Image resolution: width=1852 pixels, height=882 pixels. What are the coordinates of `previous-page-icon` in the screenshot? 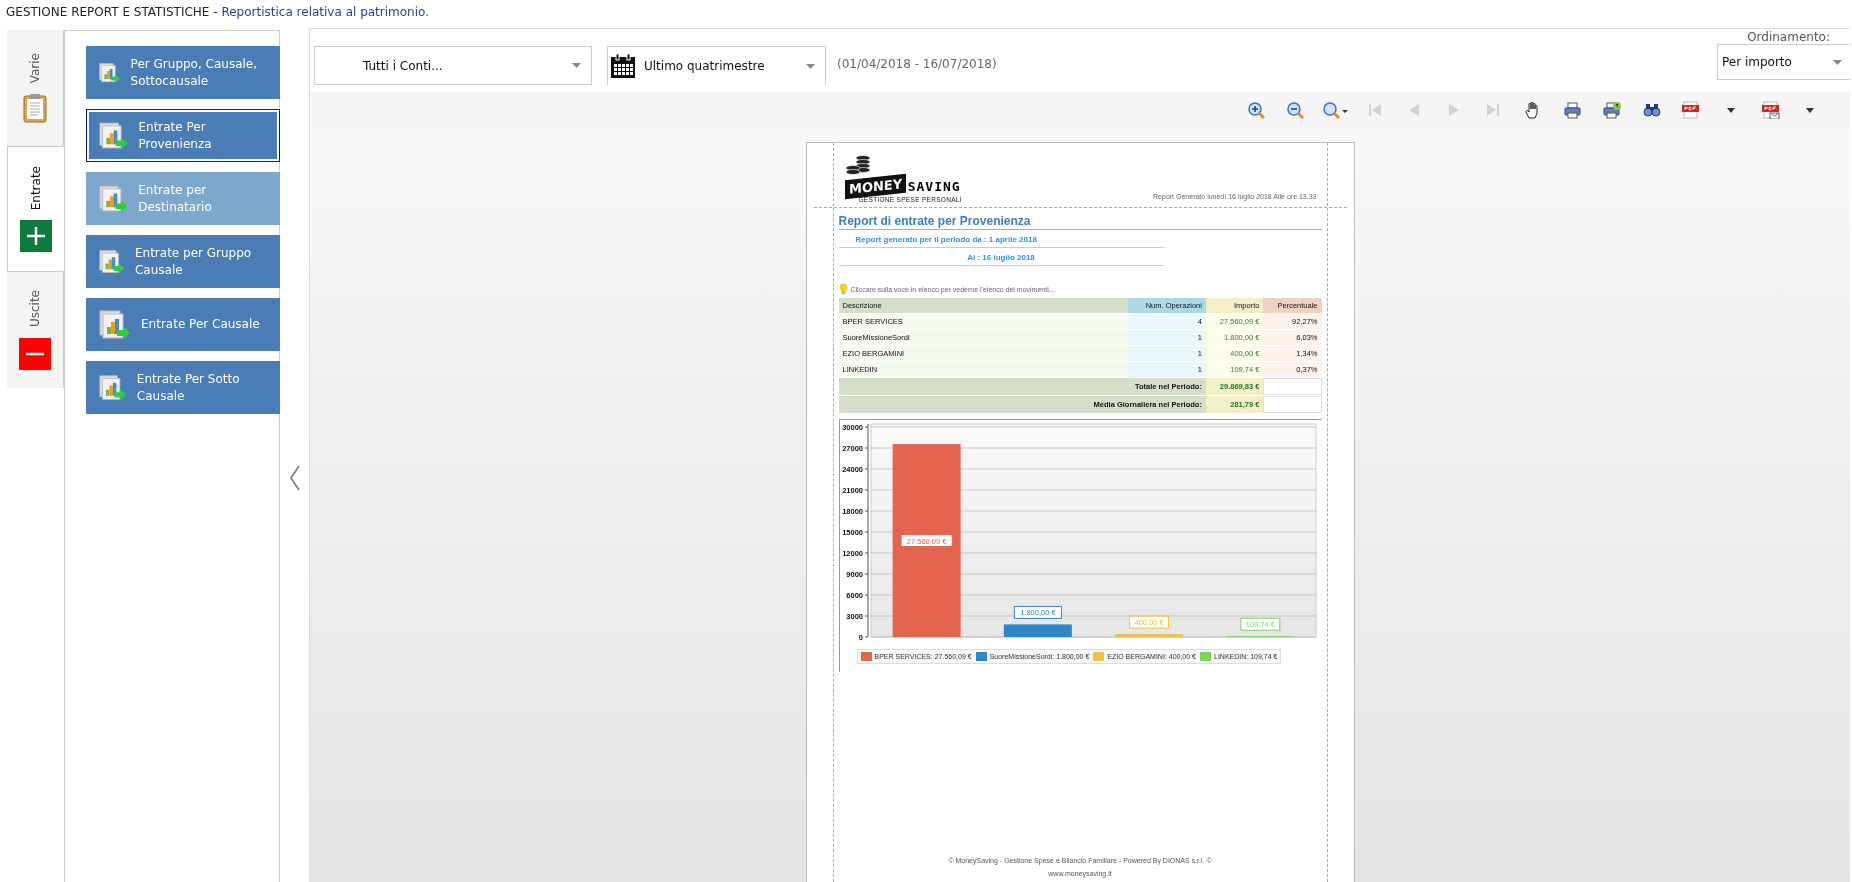 It's located at (1414, 110).